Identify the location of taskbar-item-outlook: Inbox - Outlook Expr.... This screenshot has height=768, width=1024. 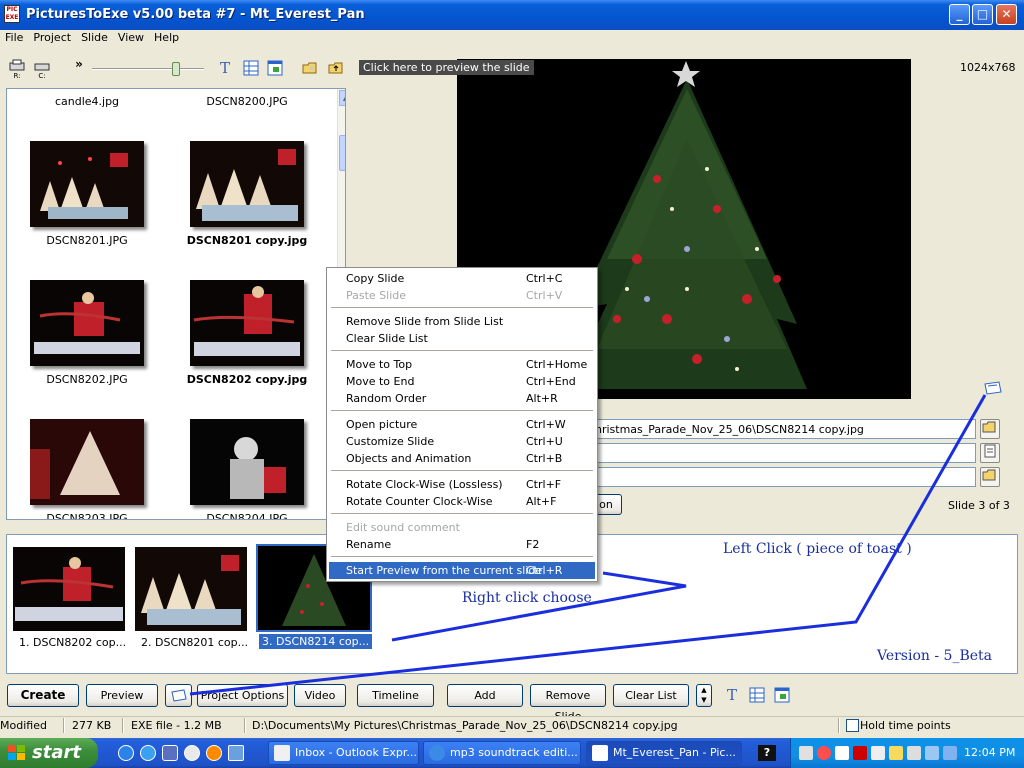
(343, 753).